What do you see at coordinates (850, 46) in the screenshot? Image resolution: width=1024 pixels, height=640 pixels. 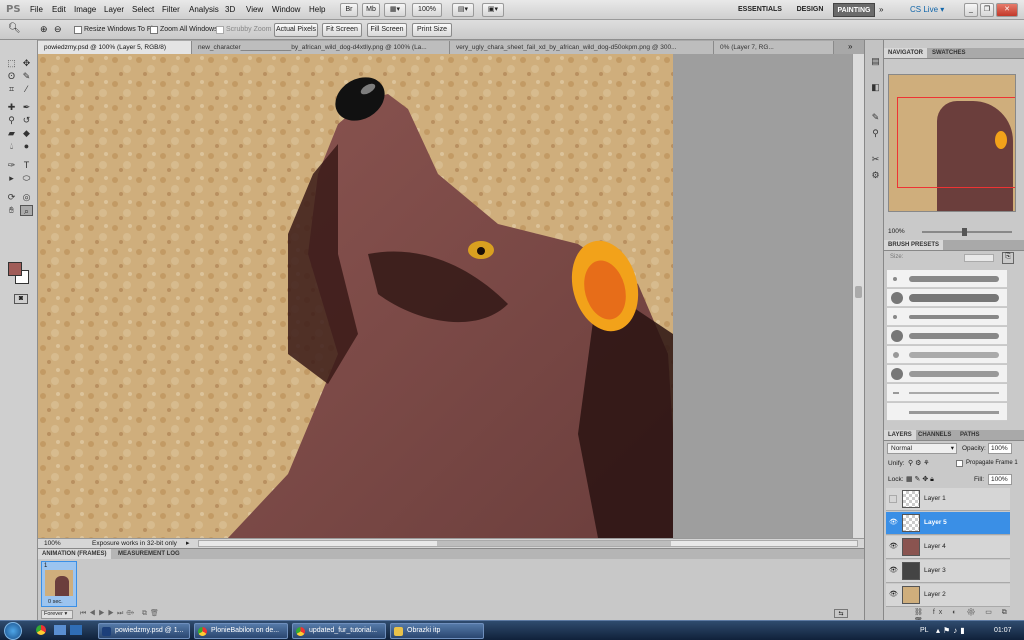 I see `tabs-overflow-icon: »` at bounding box center [850, 46].